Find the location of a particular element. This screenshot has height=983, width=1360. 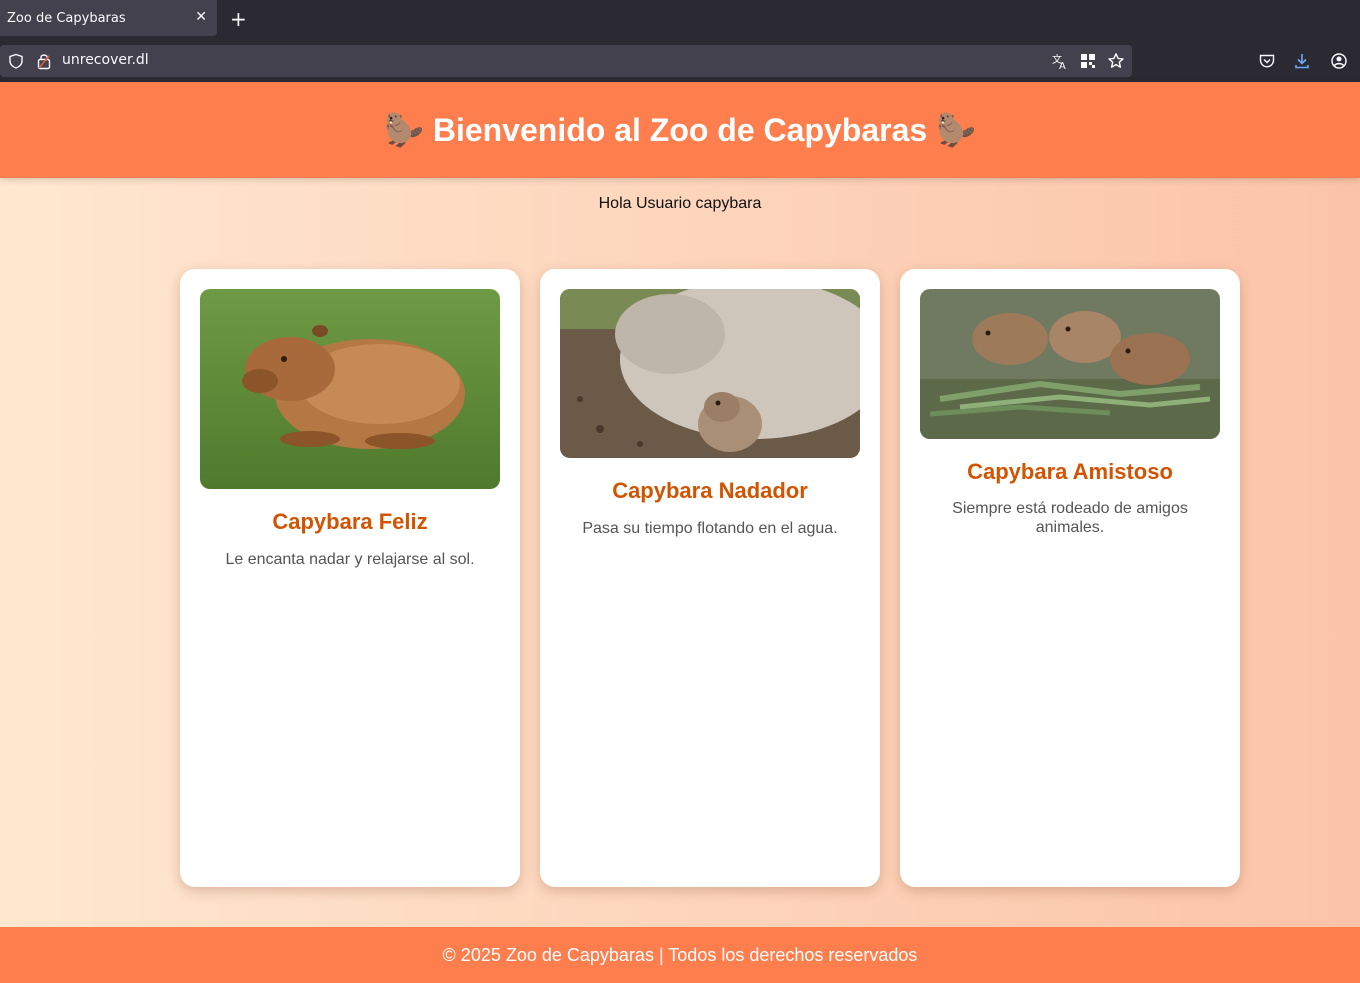

page-title: 🦫 Bienvenido al Zoo de Capybaras 🦫 is located at coordinates (680, 130).